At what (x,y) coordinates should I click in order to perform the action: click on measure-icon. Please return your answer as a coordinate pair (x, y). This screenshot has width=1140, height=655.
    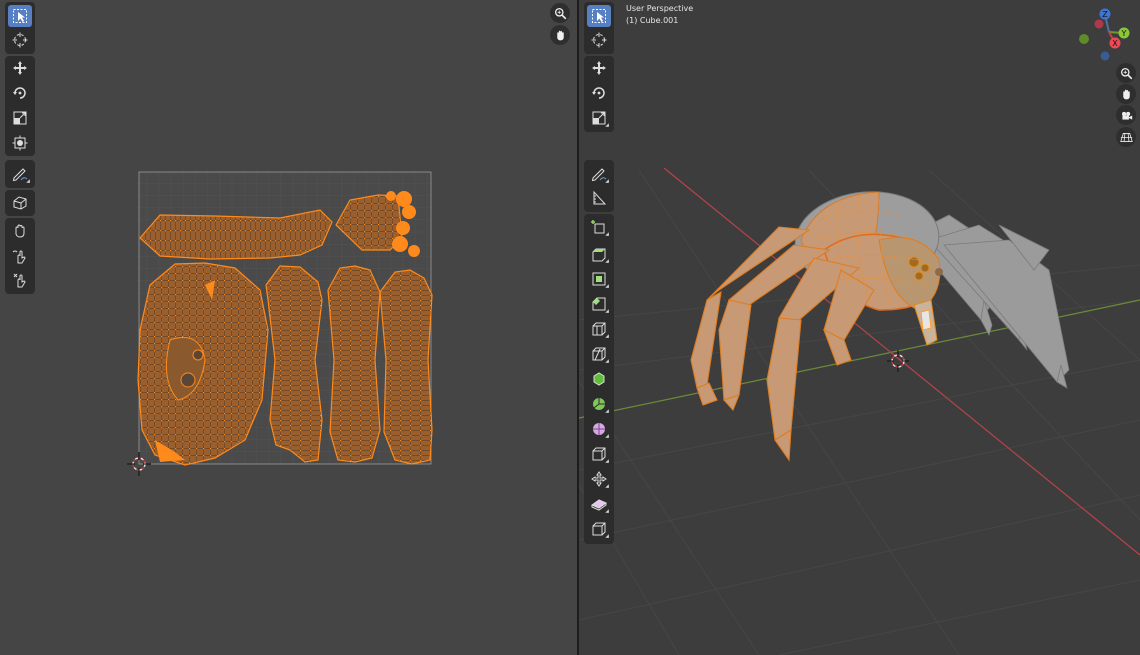
    Looking at the image, I should click on (599, 198).